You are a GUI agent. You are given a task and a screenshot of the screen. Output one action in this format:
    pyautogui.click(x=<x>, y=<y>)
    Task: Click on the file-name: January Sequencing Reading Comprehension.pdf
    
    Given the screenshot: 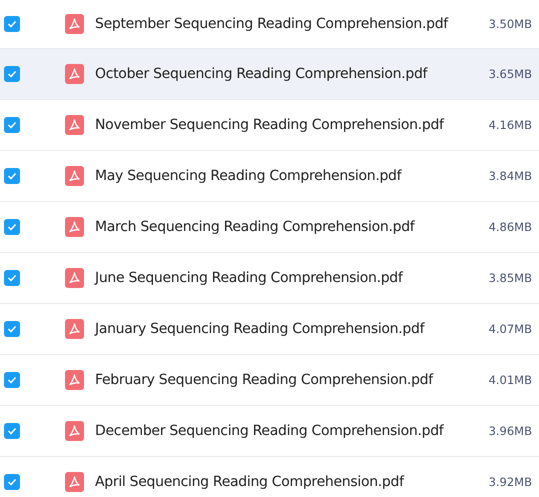 What is the action you would take?
    pyautogui.click(x=260, y=329)
    